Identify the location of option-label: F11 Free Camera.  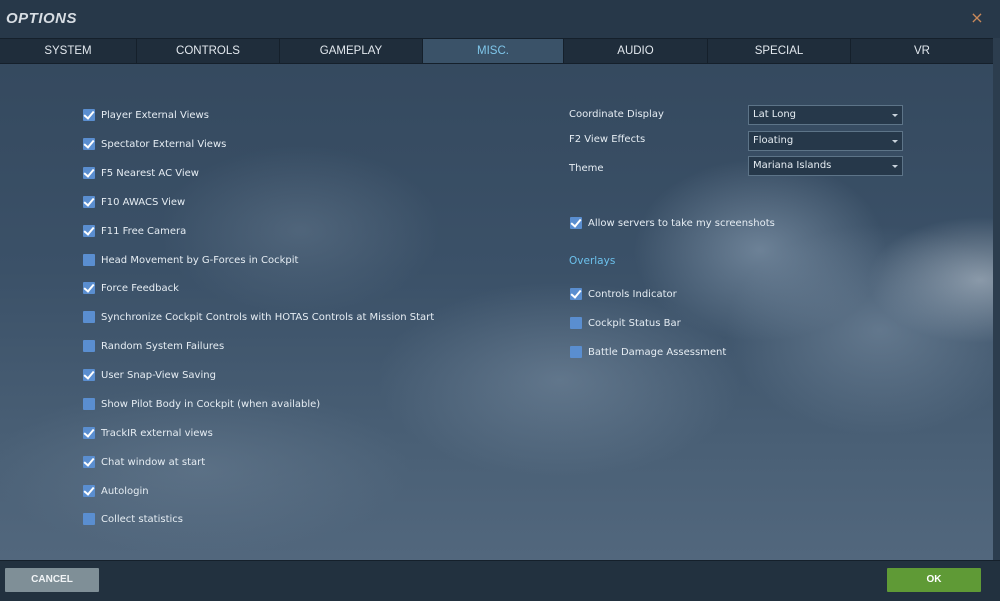
(144, 231).